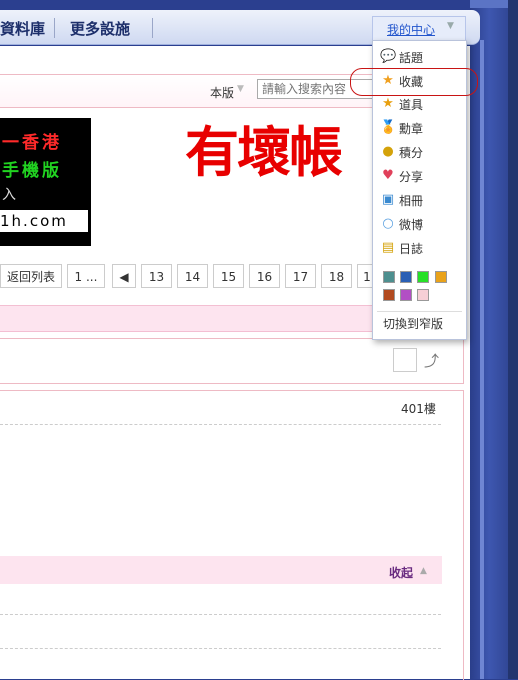 This screenshot has height=680, width=518. What do you see at coordinates (124, 276) in the screenshot?
I see `prev-page-icon: ◀` at bounding box center [124, 276].